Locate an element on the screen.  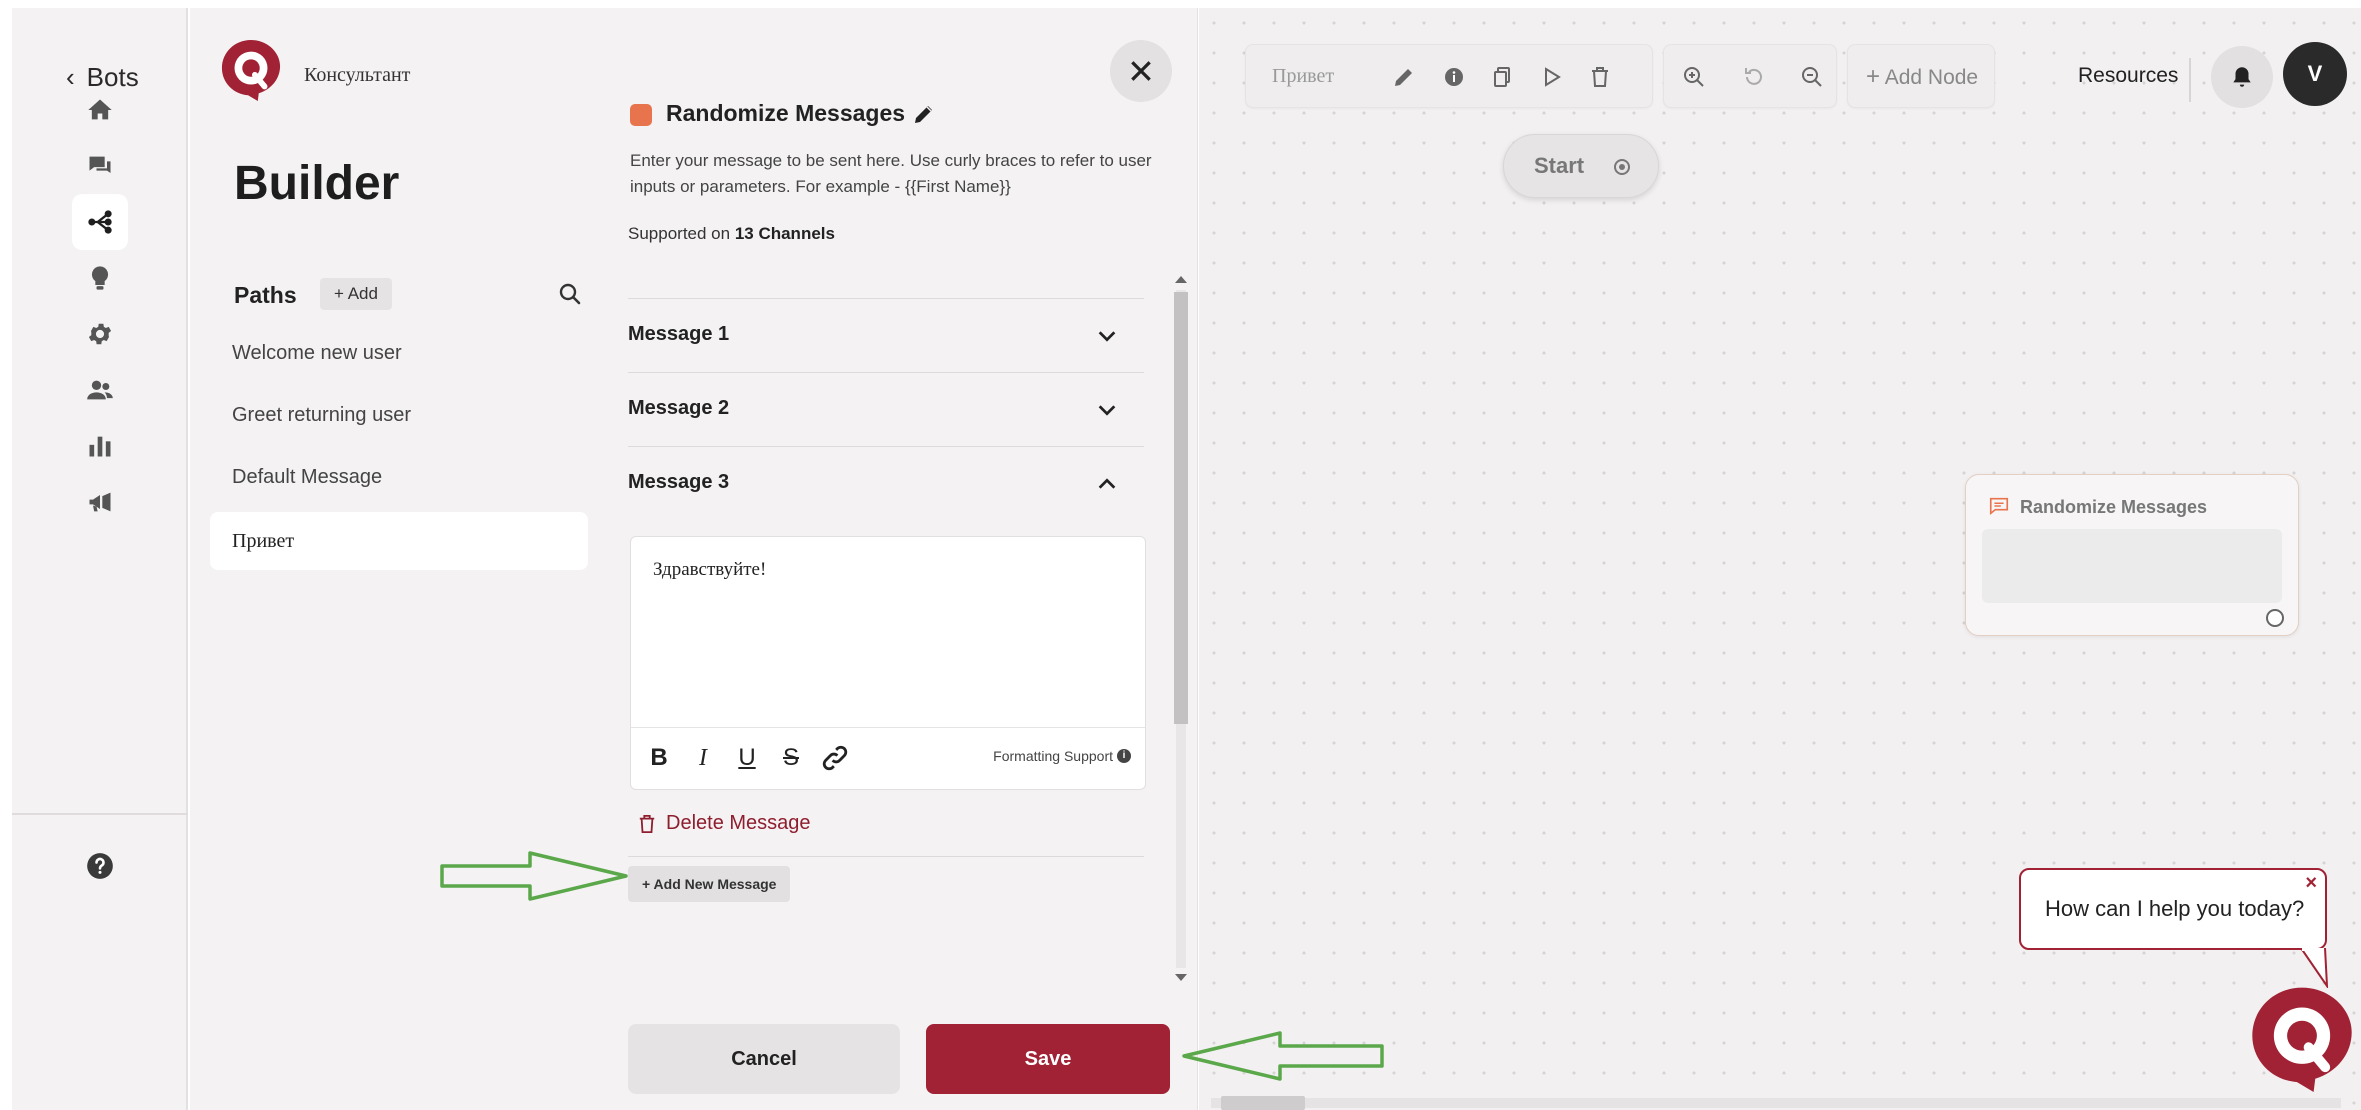
scroll-up-arrow is located at coordinates (1181, 279).